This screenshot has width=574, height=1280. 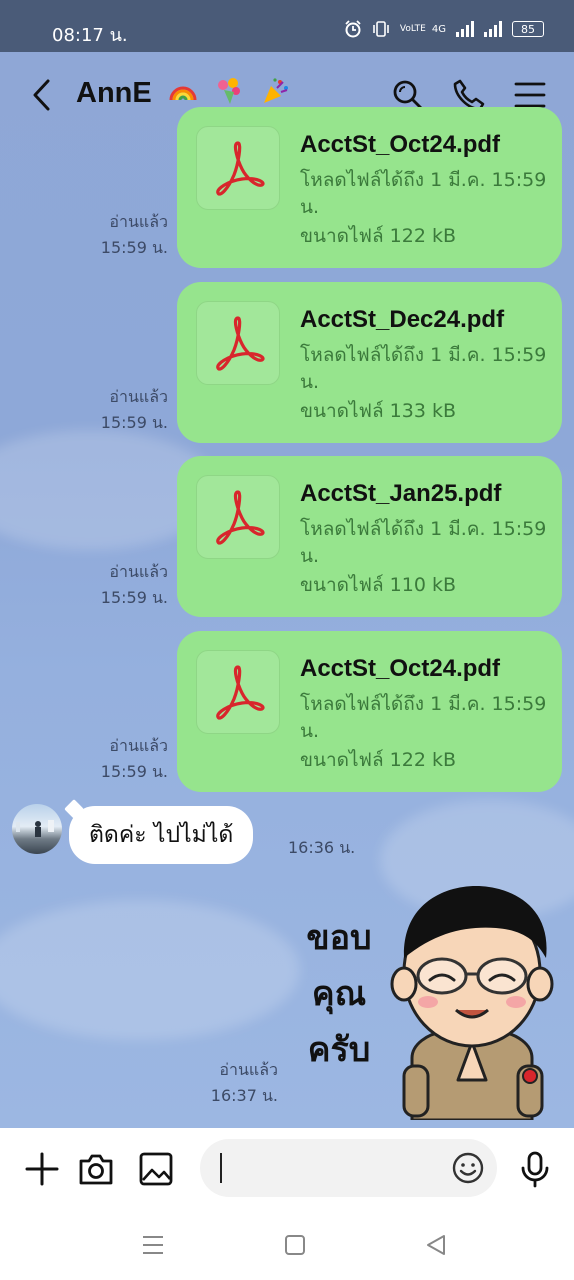 I want to click on thank-you-sticker: ขอบ คุณ ครับ, so click(x=429, y=1000).